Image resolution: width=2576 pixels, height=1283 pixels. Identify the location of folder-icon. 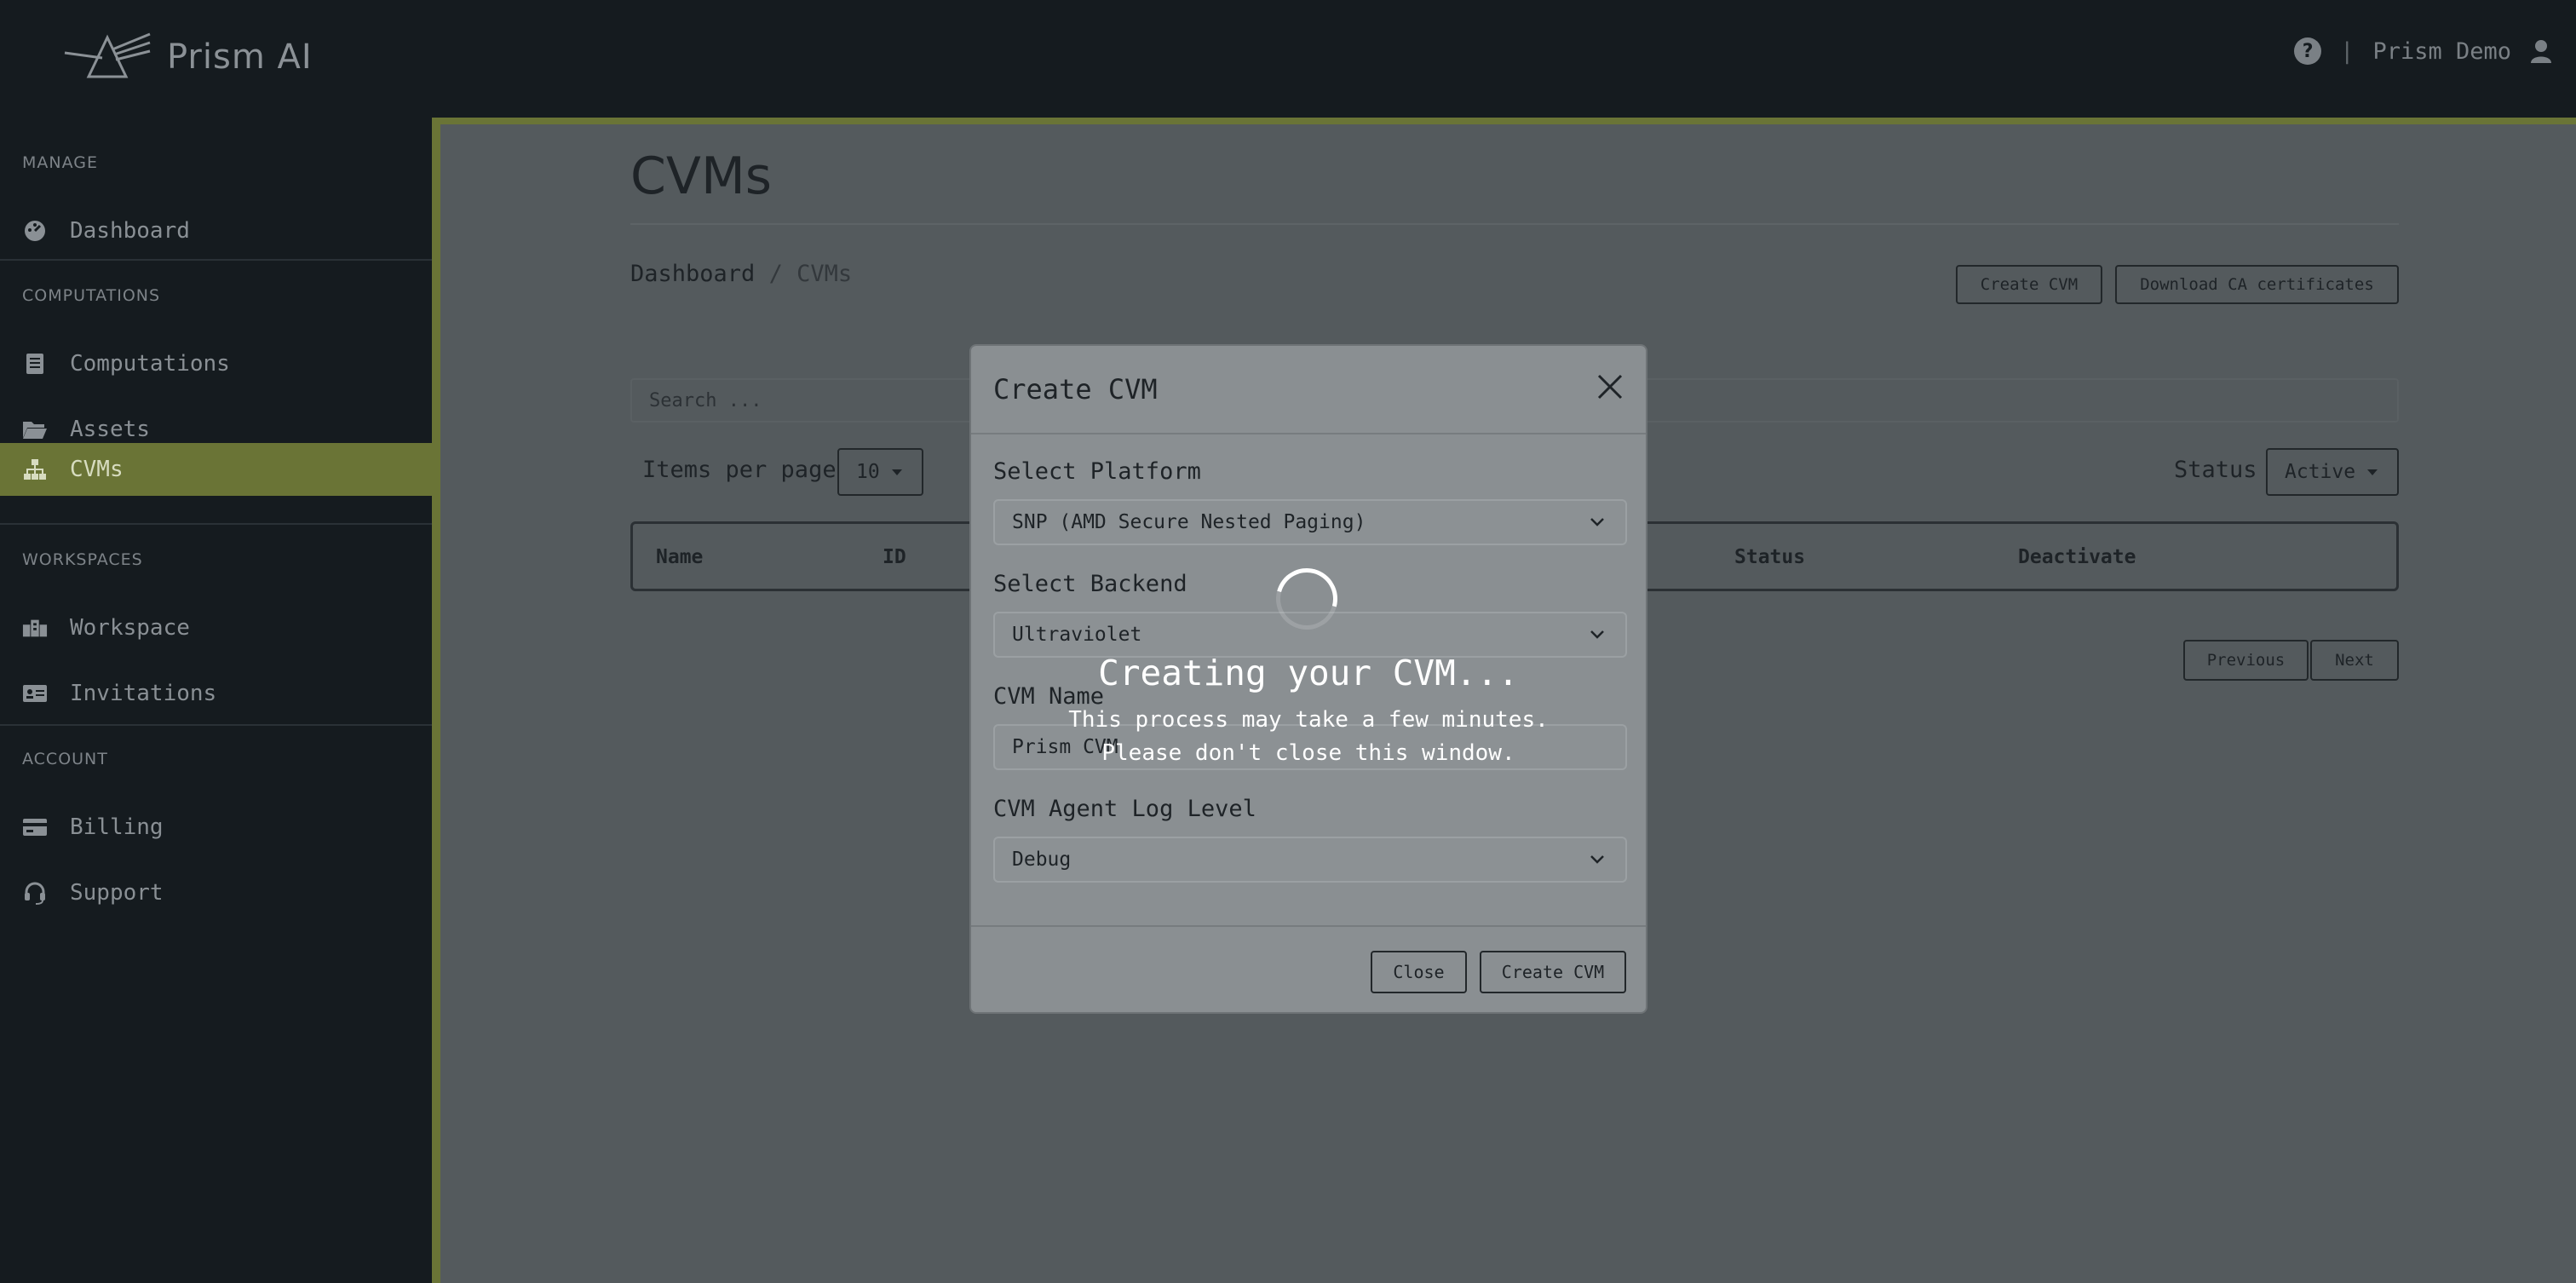
(35, 429).